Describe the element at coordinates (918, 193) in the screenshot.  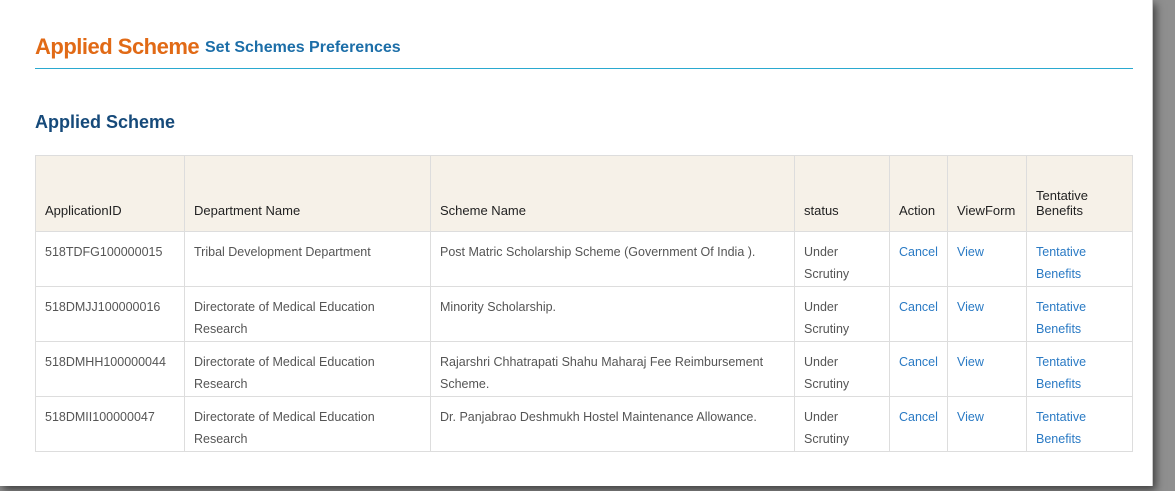
I see `col-action: Action` at that location.